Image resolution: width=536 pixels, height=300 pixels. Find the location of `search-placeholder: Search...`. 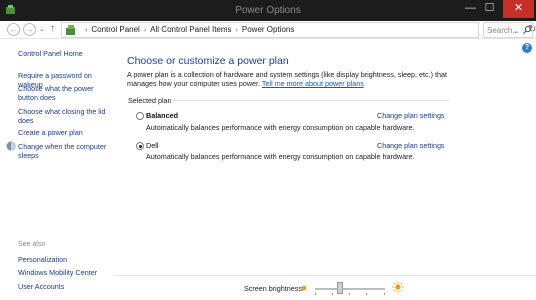

search-placeholder: Search... is located at coordinates (503, 30).